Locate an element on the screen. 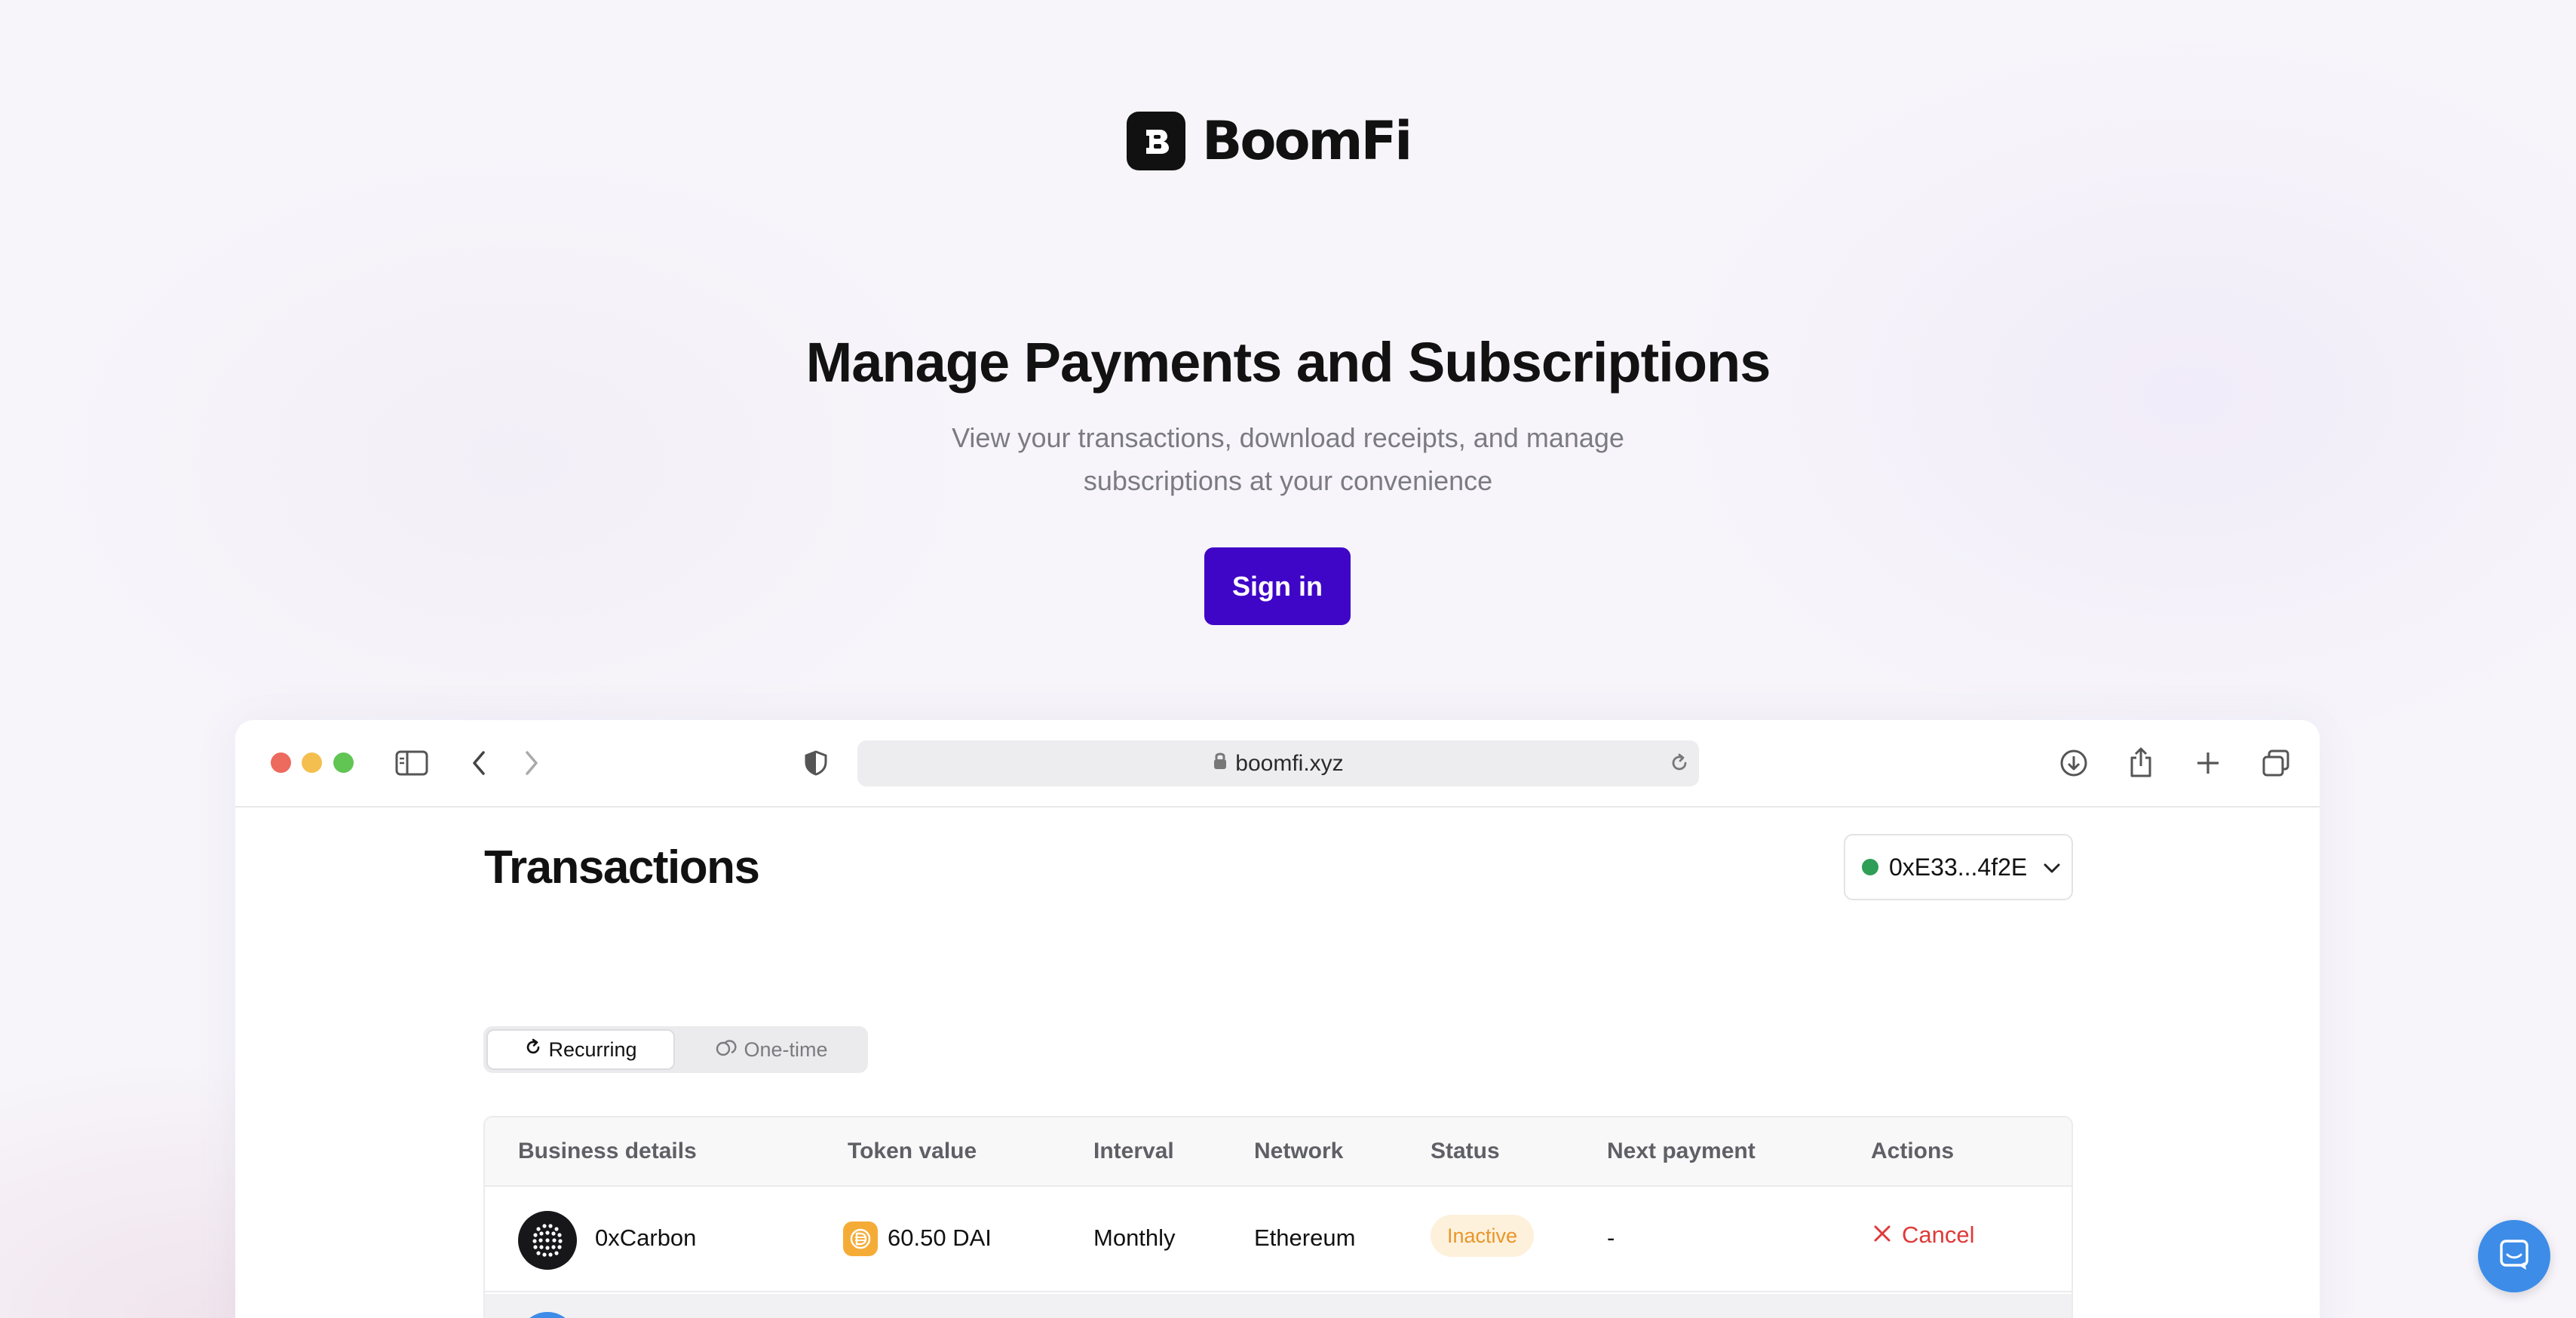 Image resolution: width=2576 pixels, height=1318 pixels. transaction-type-tabs: Recurring One-time is located at coordinates (675, 1049).